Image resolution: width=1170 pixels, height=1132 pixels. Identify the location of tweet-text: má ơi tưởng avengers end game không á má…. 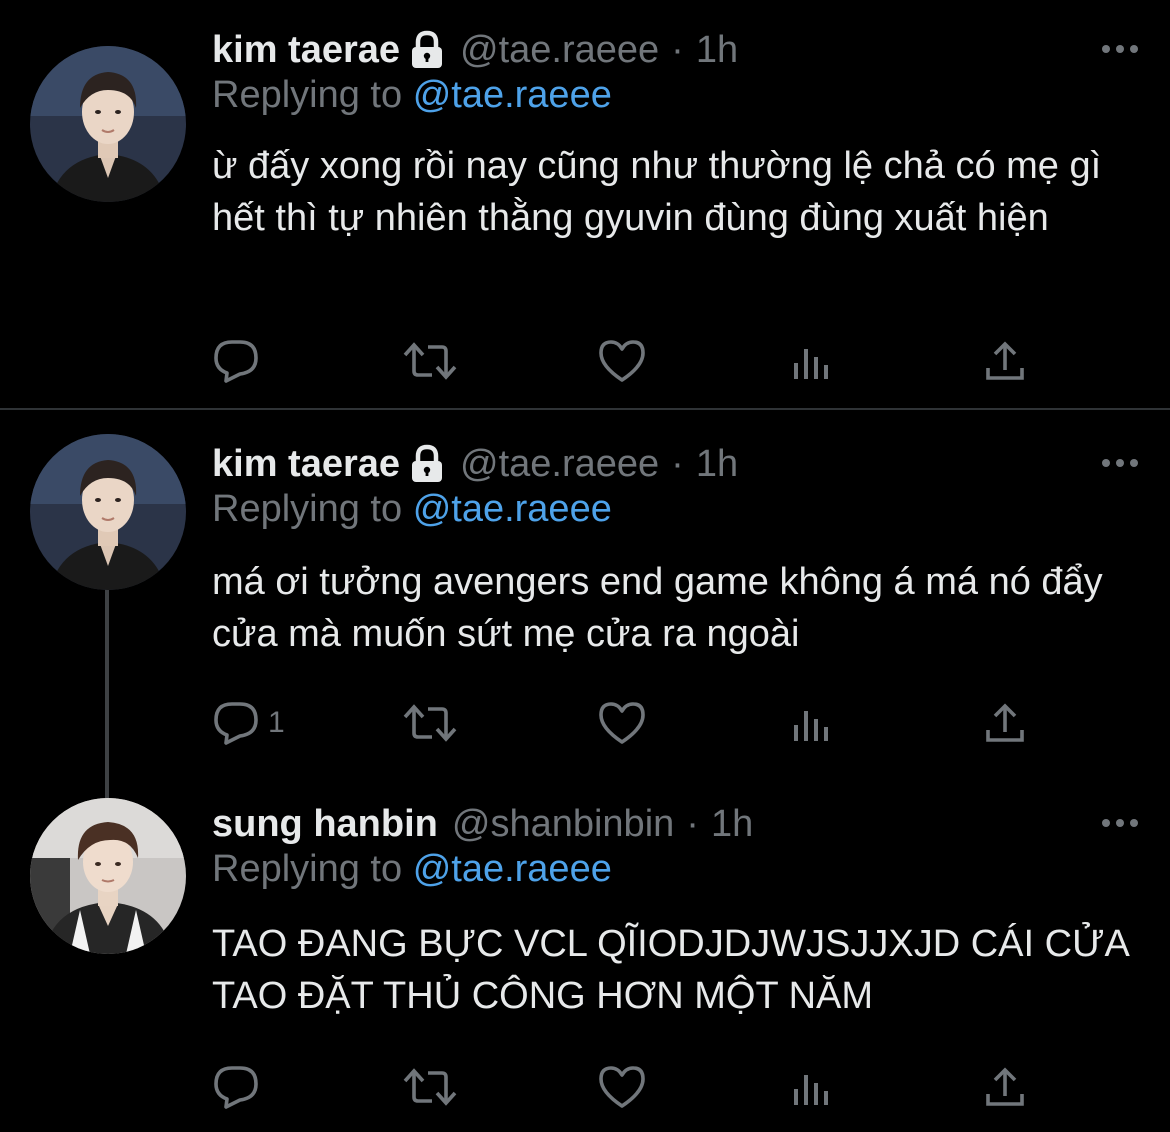
(657, 608).